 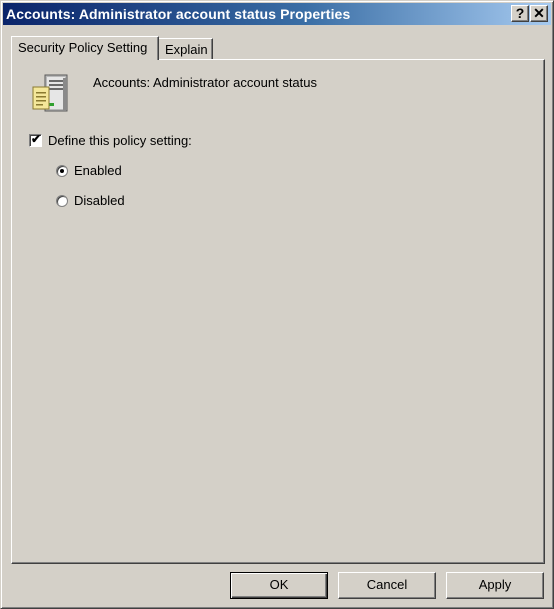 I want to click on tab-label: Explain, so click(x=186, y=49).